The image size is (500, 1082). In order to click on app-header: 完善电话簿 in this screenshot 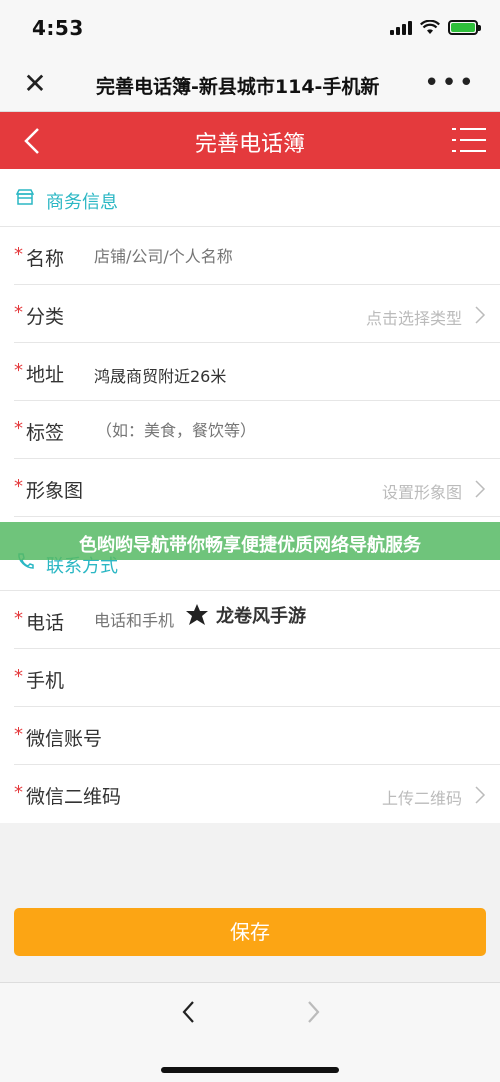, I will do `click(250, 140)`.